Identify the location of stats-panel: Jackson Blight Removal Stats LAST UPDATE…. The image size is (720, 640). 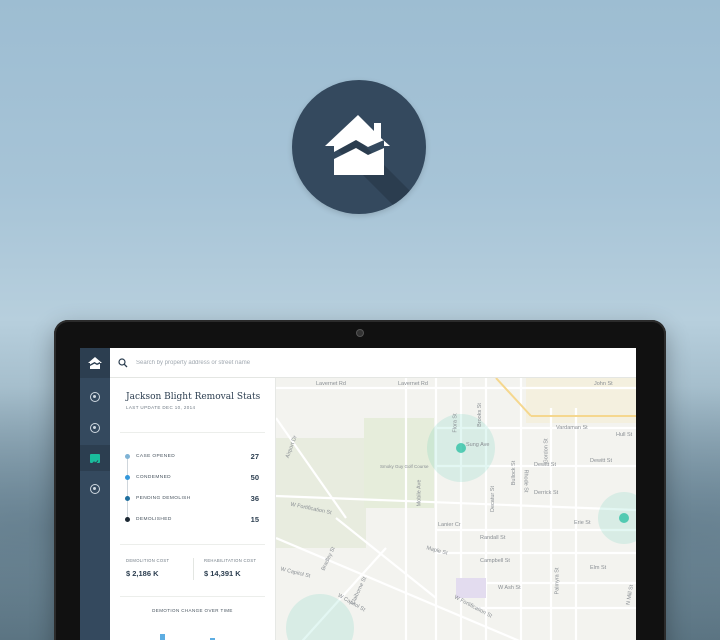
(193, 509).